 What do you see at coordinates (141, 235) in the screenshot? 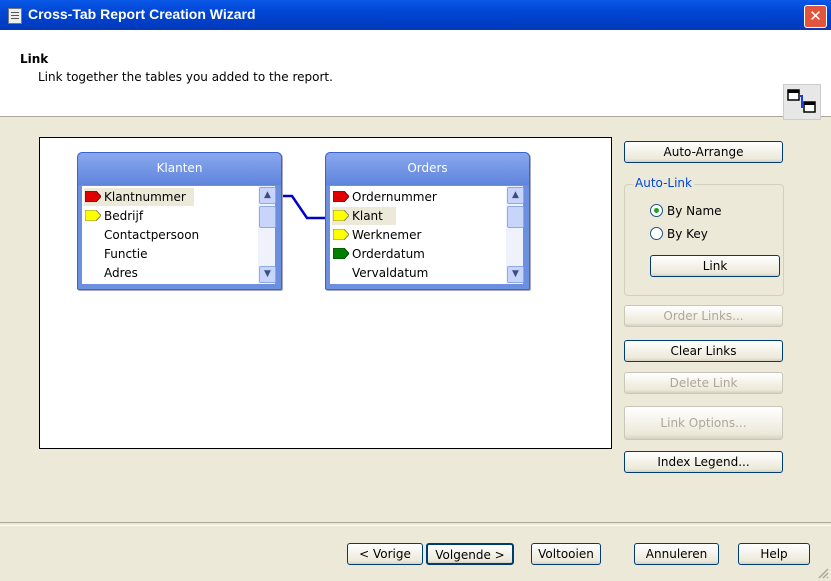
I see `field-row: Contactpersoon` at bounding box center [141, 235].